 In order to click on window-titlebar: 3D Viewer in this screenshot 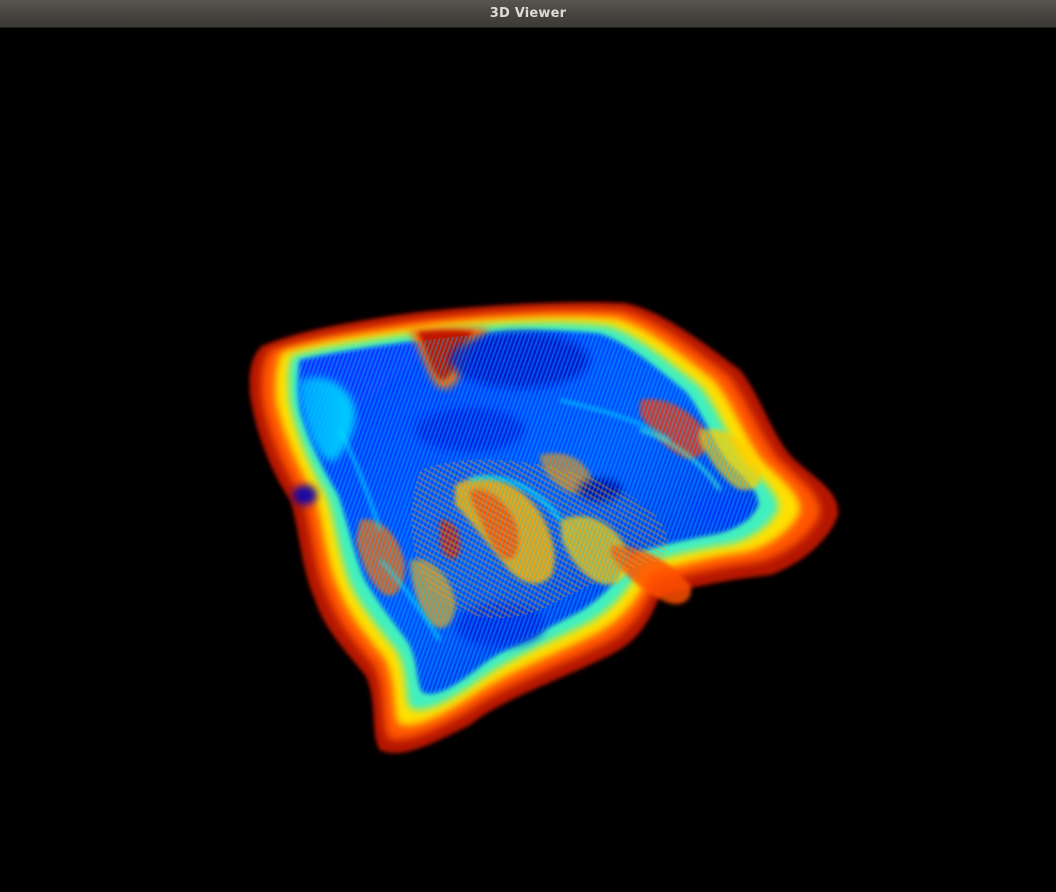, I will do `click(528, 14)`.